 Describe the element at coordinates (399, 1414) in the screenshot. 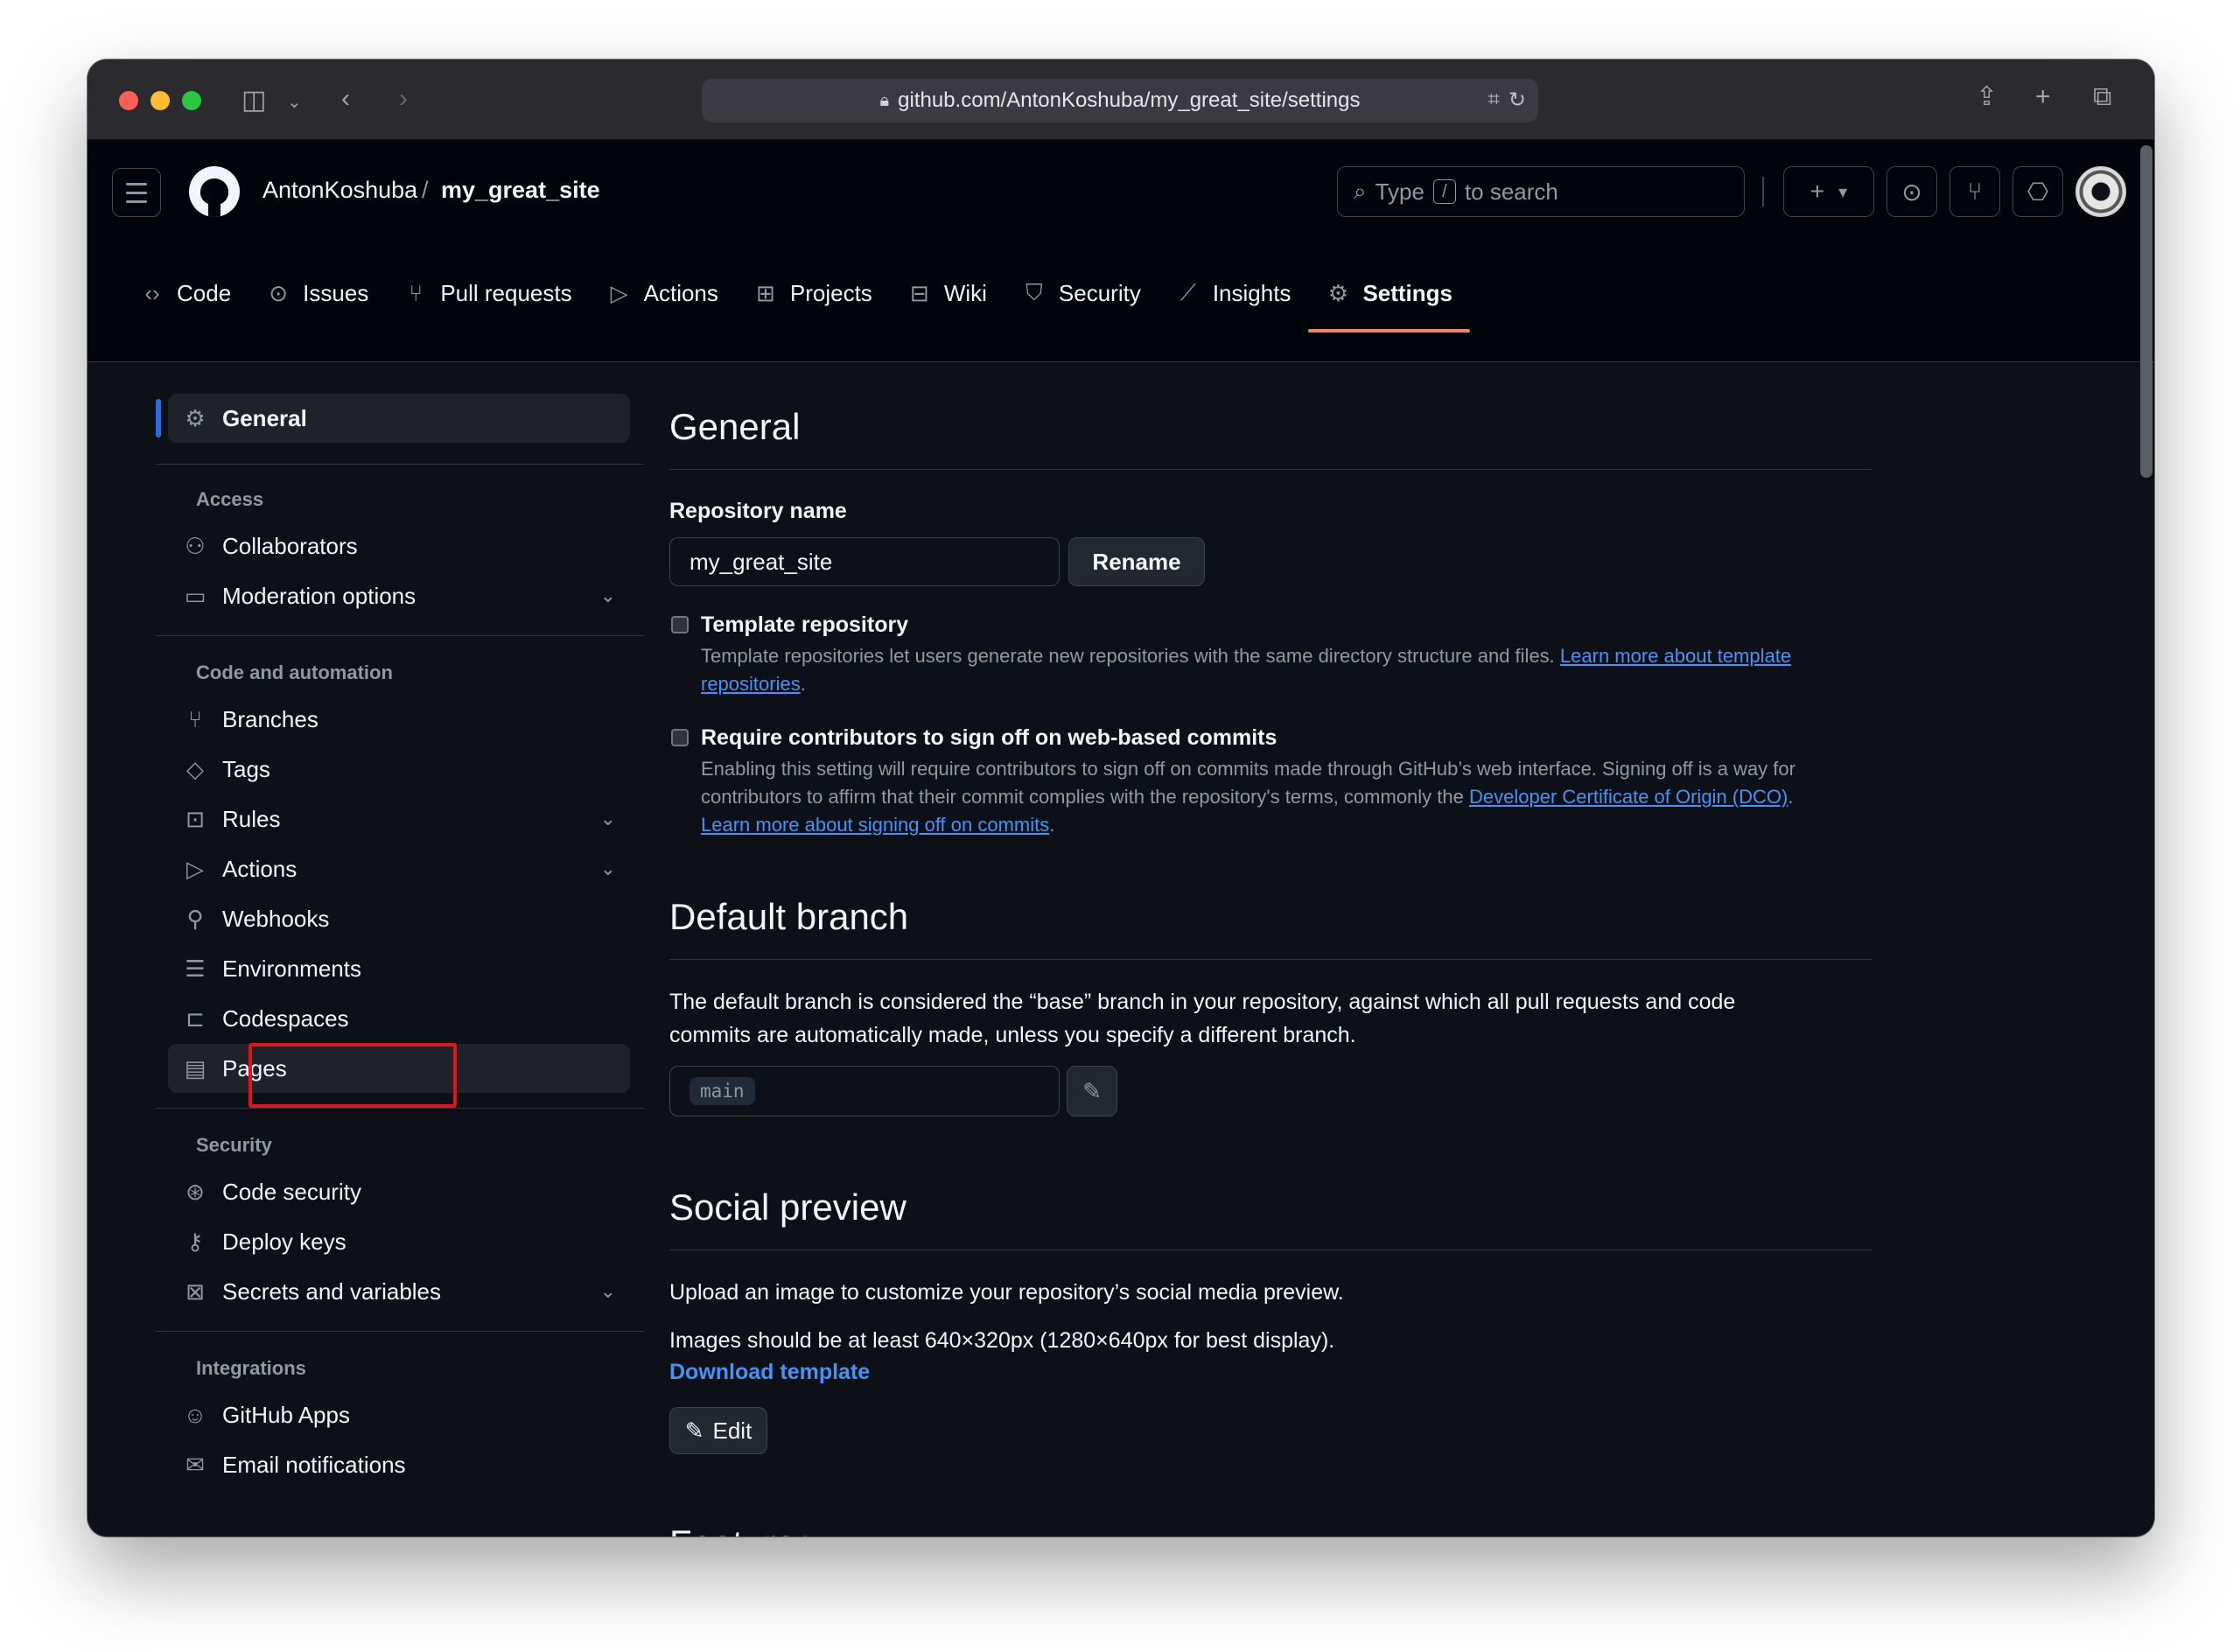

I see `sidebar-item-github-apps: ☺ GitHub Apps` at that location.